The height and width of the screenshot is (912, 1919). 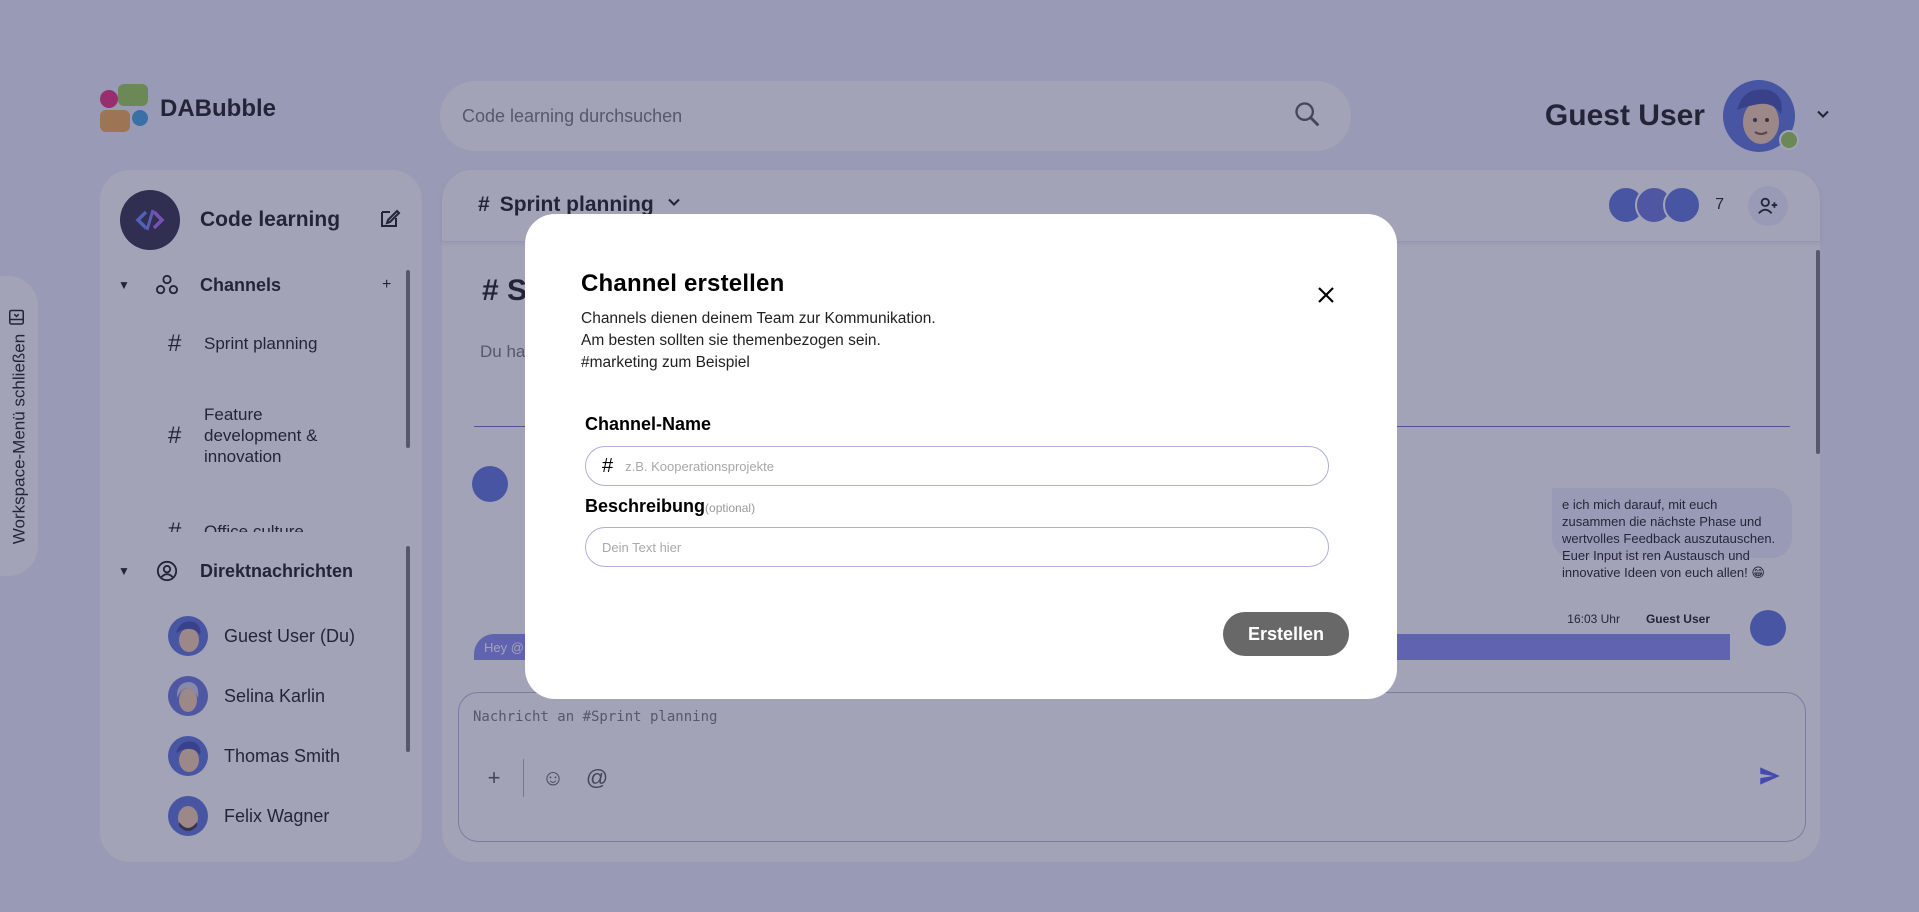 I want to click on hash-icon: #, so click(x=608, y=465).